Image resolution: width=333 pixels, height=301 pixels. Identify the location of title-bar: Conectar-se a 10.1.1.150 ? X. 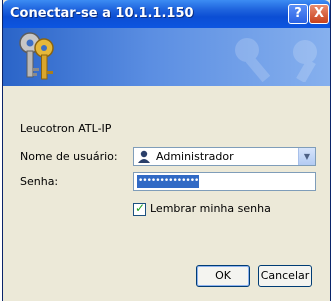
(166, 14).